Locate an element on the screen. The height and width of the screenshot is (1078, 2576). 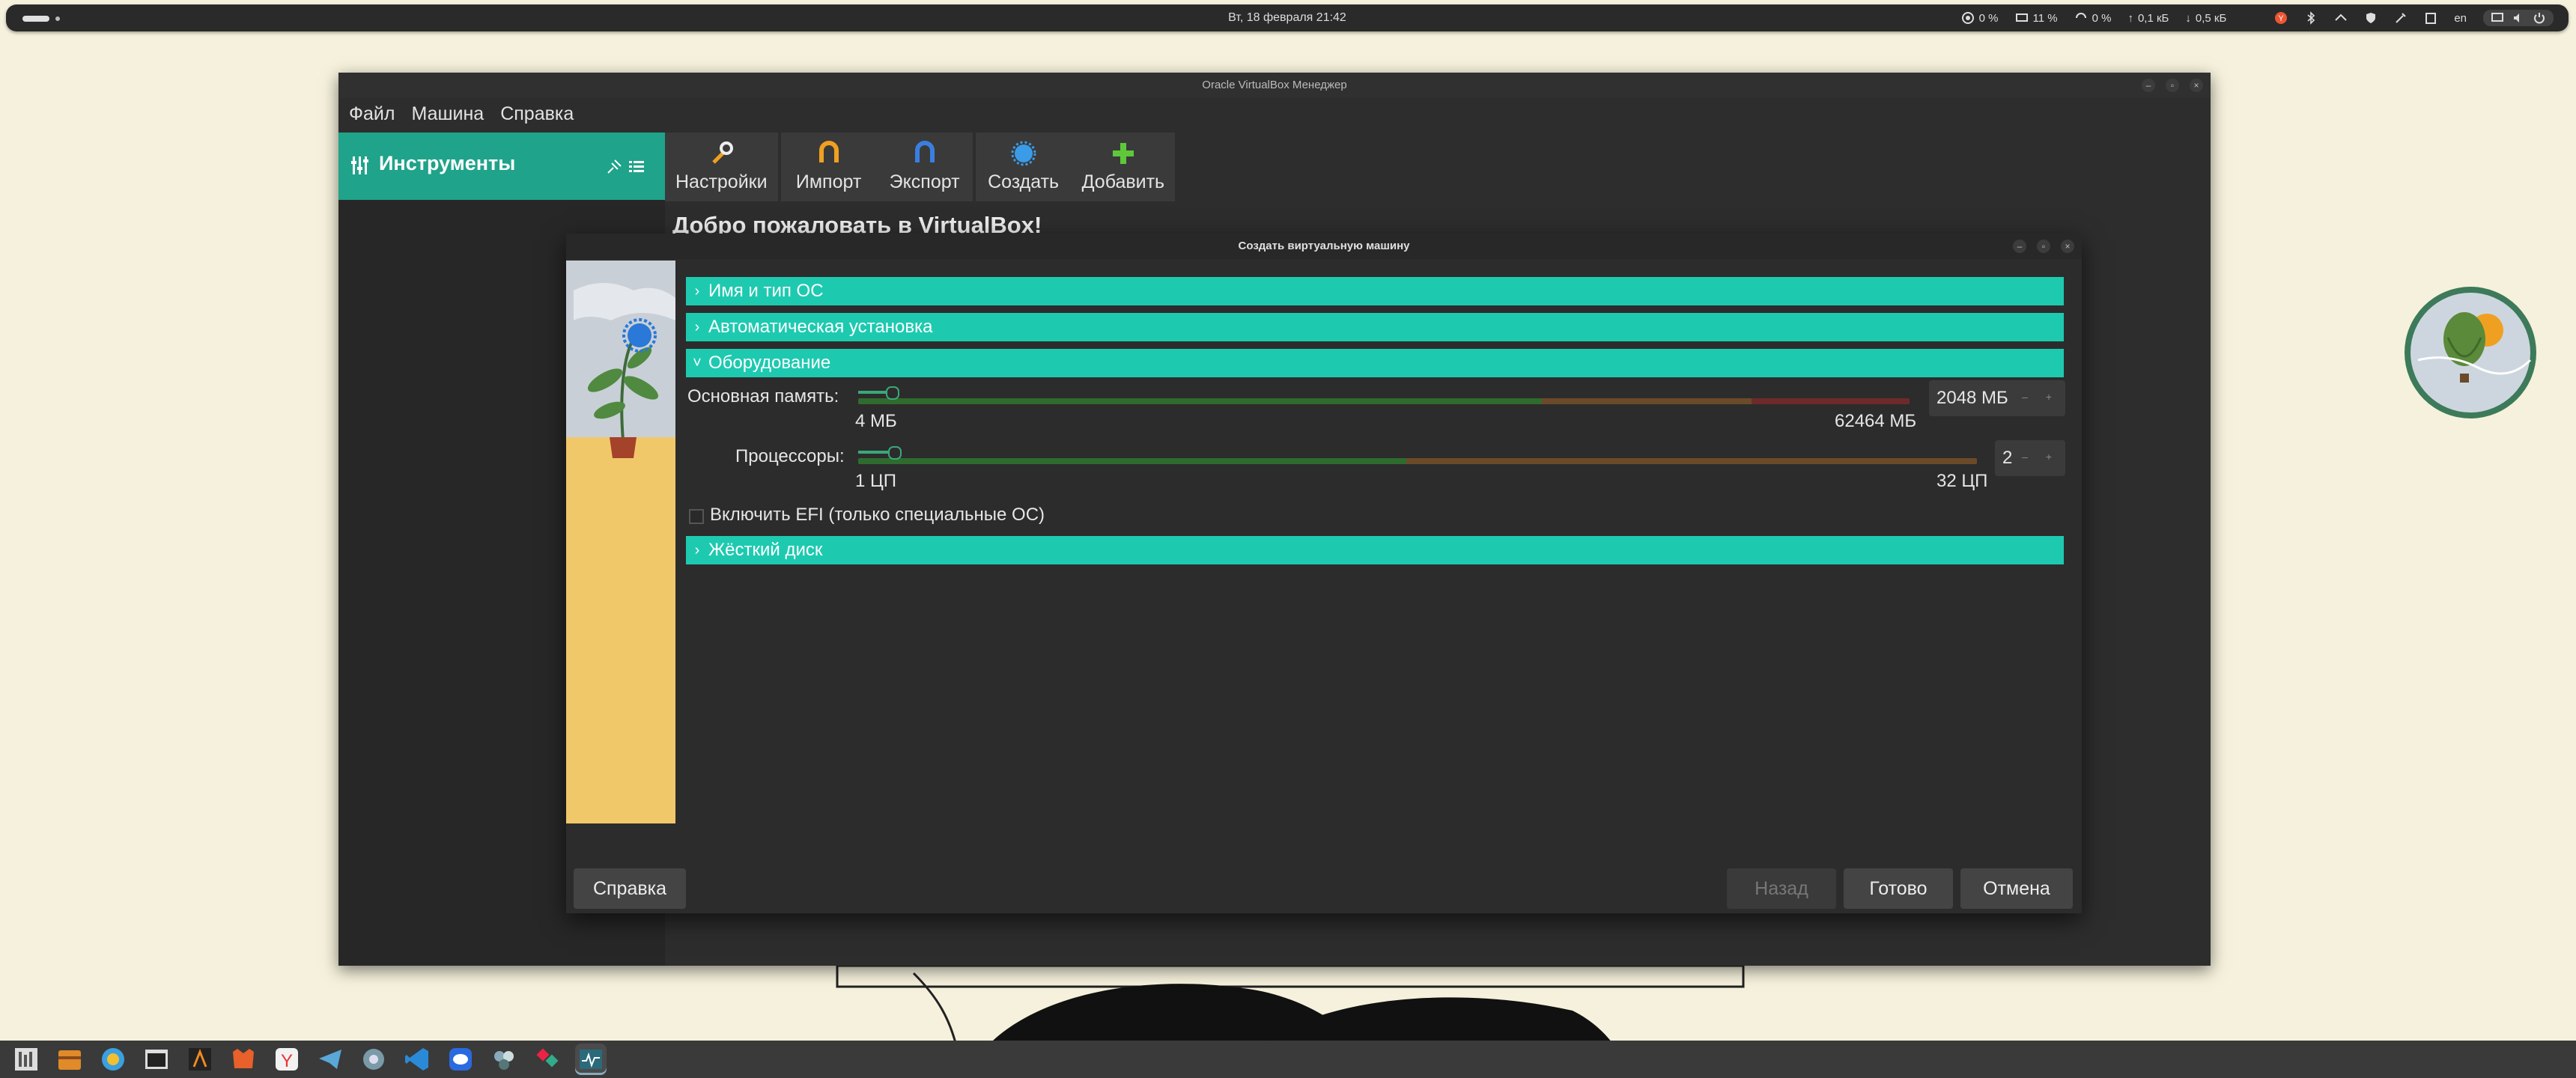
tools-item: Инструменты is located at coordinates (501, 166).